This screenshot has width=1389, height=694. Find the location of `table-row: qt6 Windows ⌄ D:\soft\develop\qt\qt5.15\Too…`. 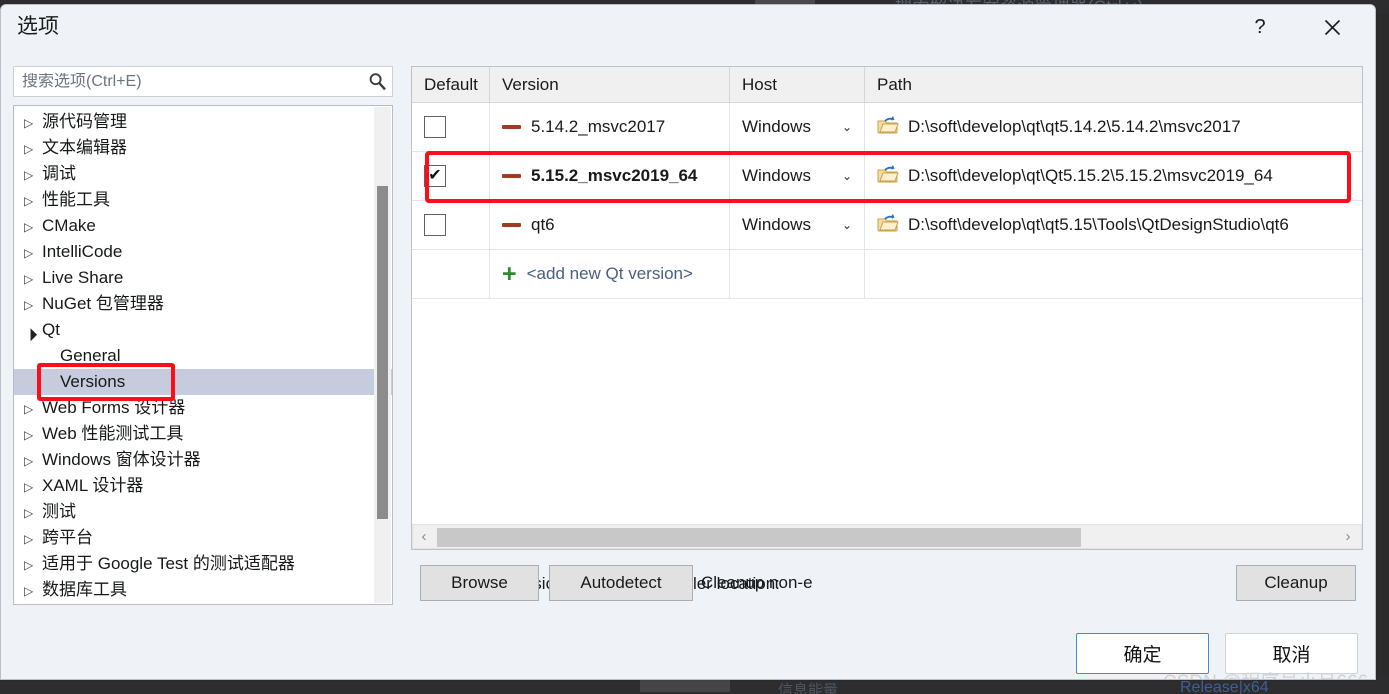

table-row: qt6 Windows ⌄ D:\soft\develop\qt\qt5.15\Too… is located at coordinates (887, 225).